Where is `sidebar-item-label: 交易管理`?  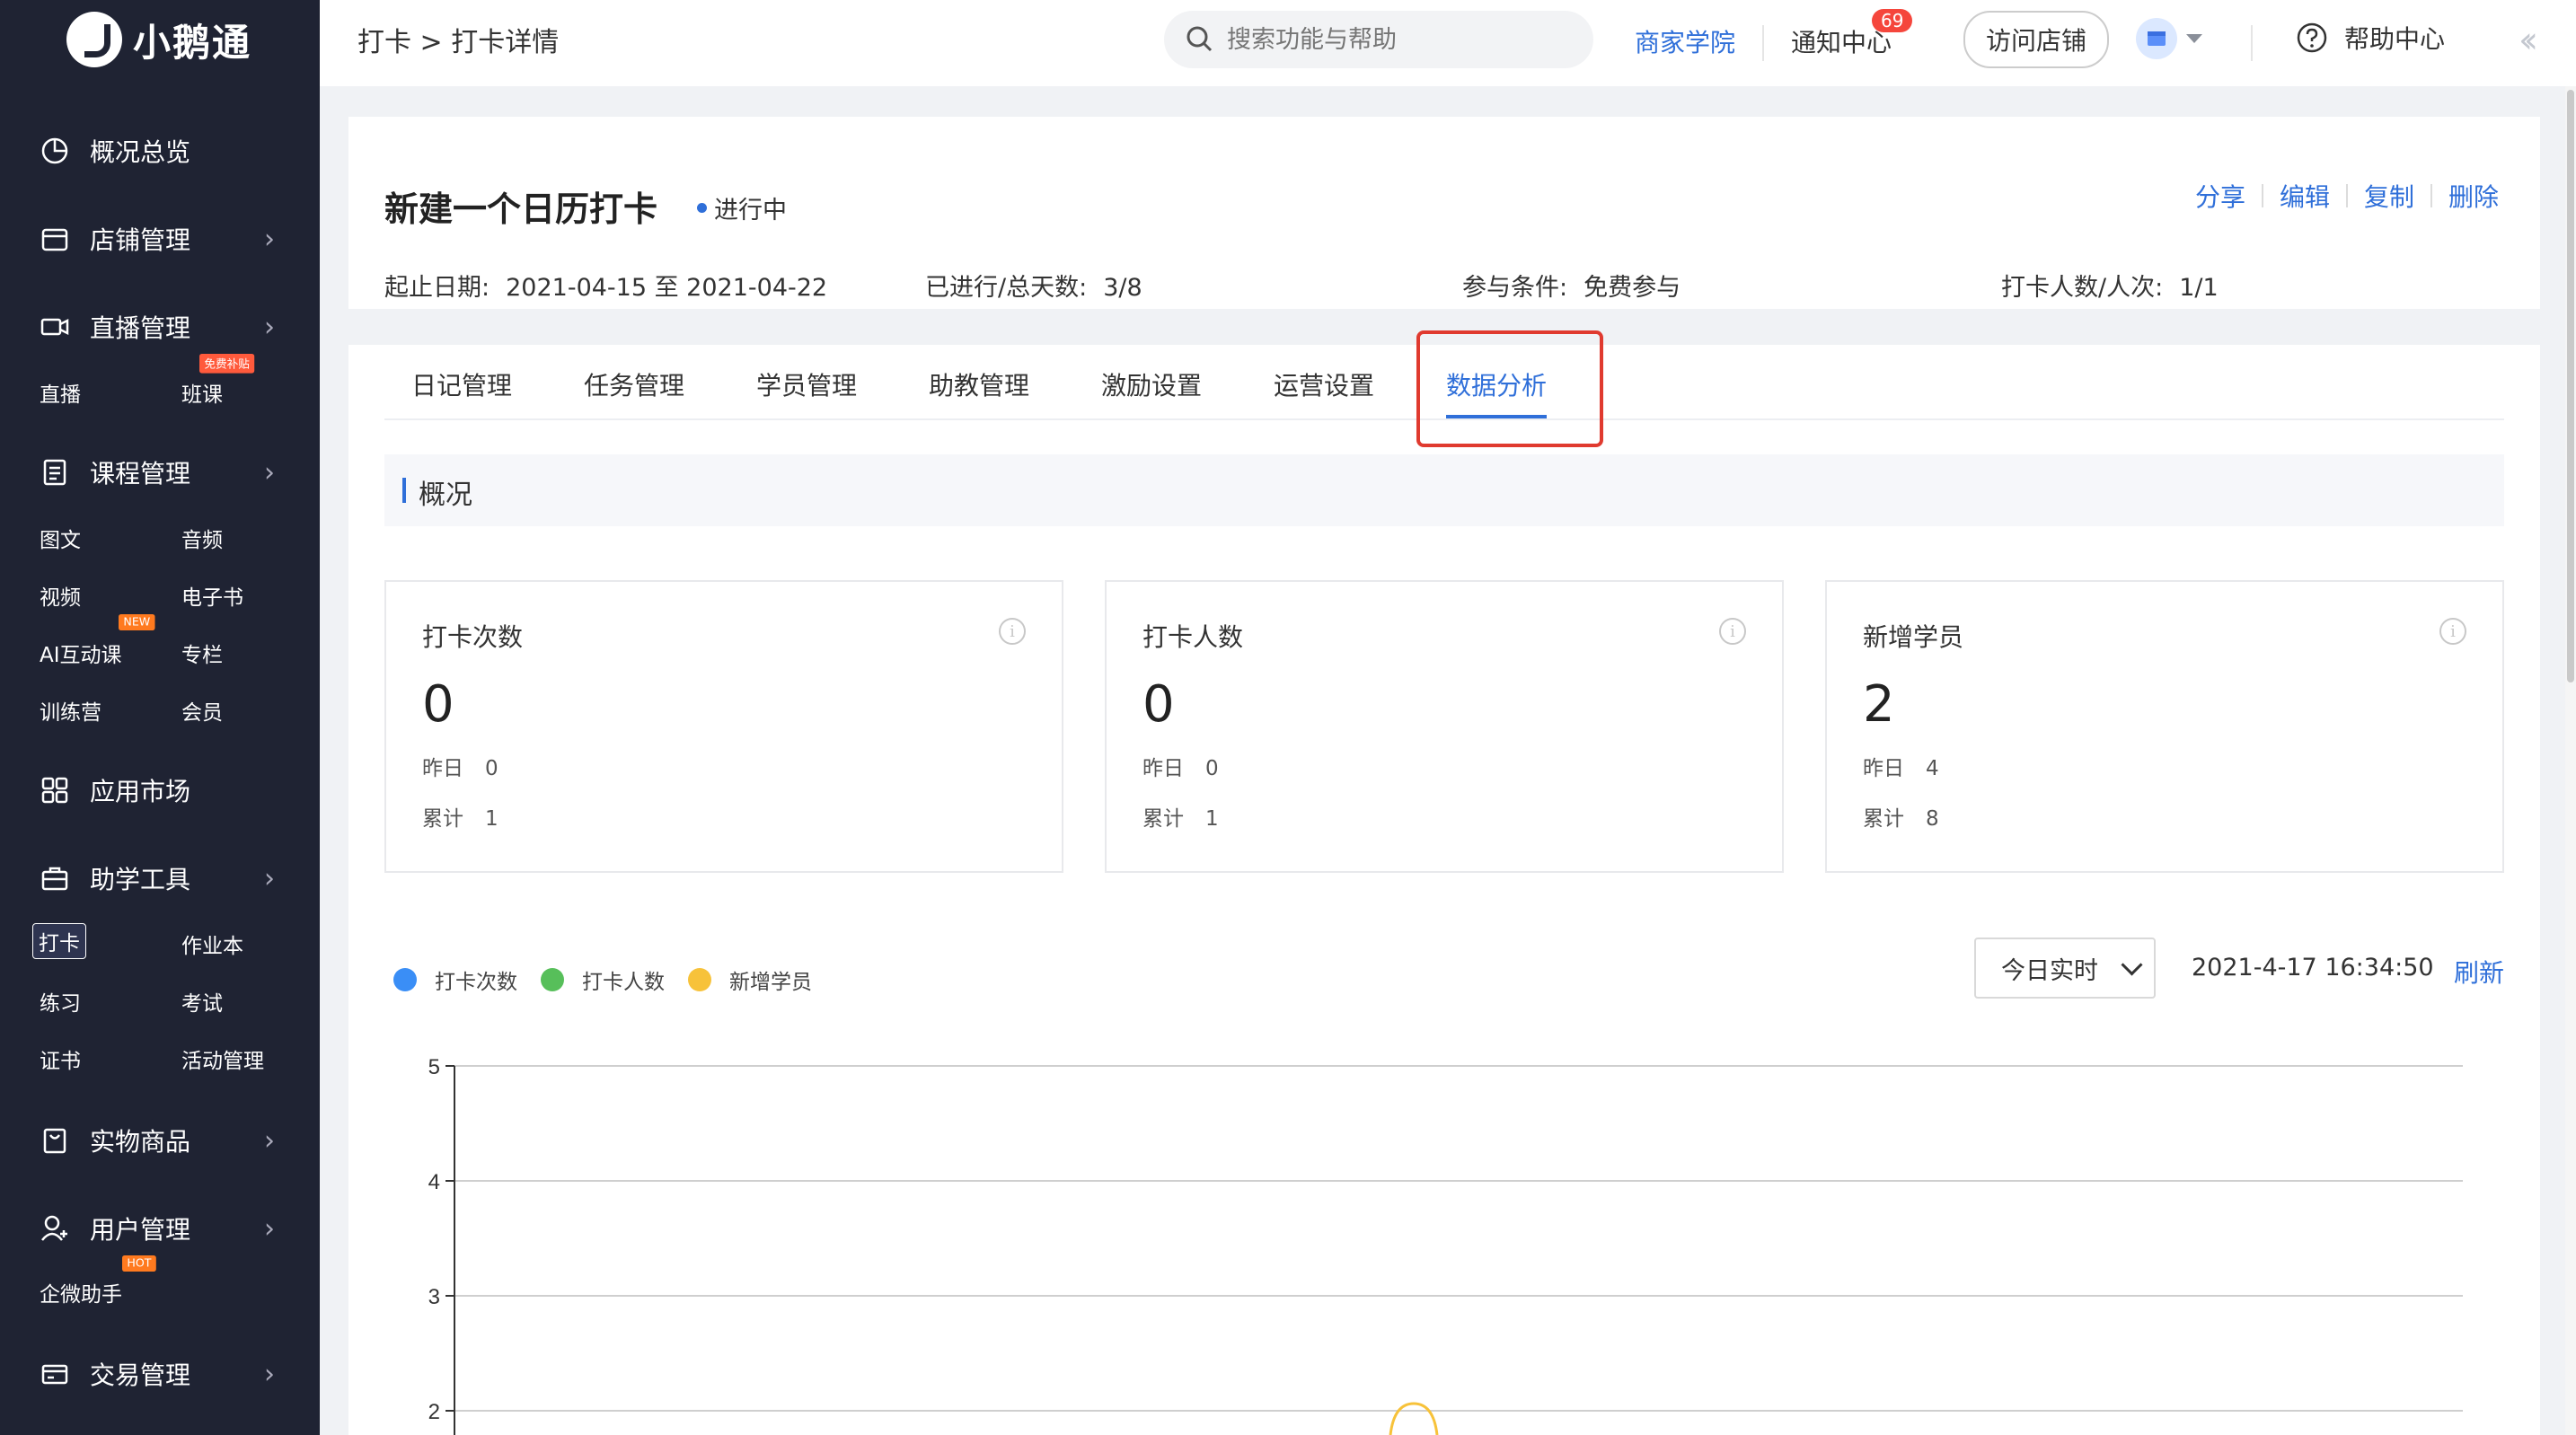
sidebar-item-label: 交易管理 is located at coordinates (140, 1375).